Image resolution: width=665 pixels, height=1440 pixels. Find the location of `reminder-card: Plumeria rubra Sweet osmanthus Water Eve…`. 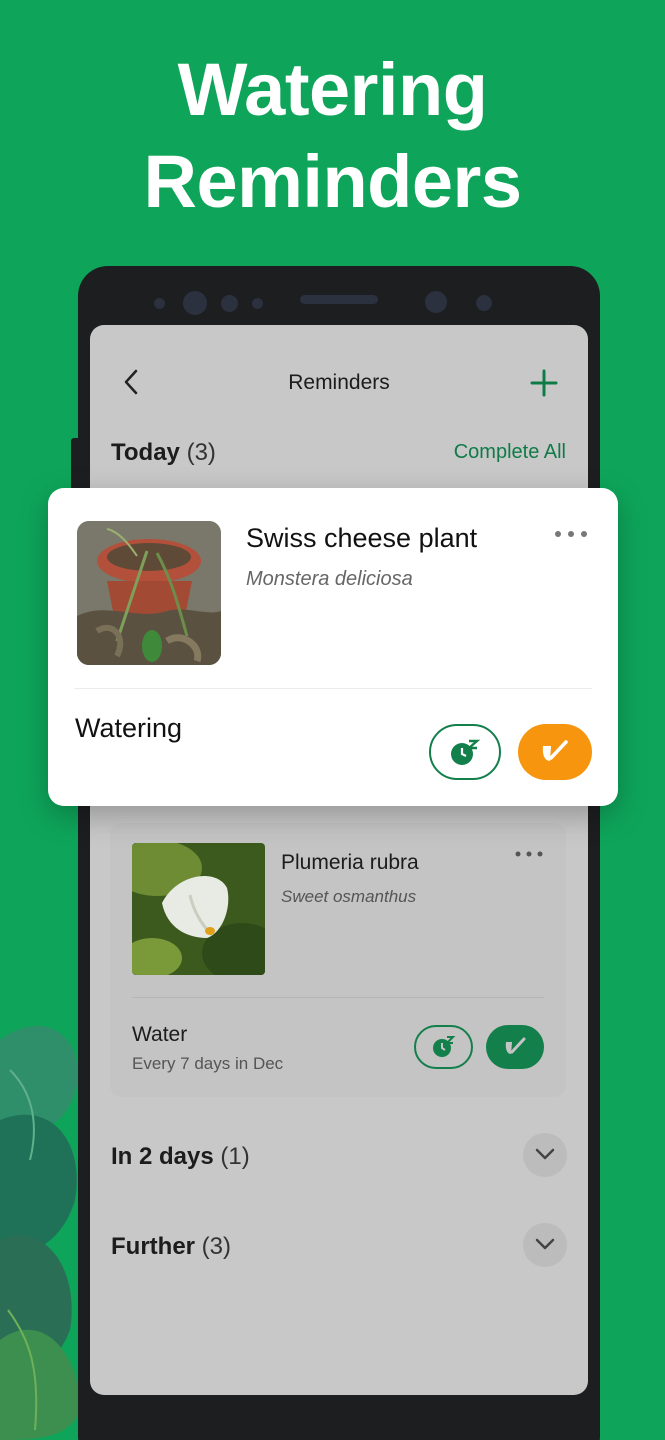

reminder-card: Plumeria rubra Sweet osmanthus Water Eve… is located at coordinates (338, 960).